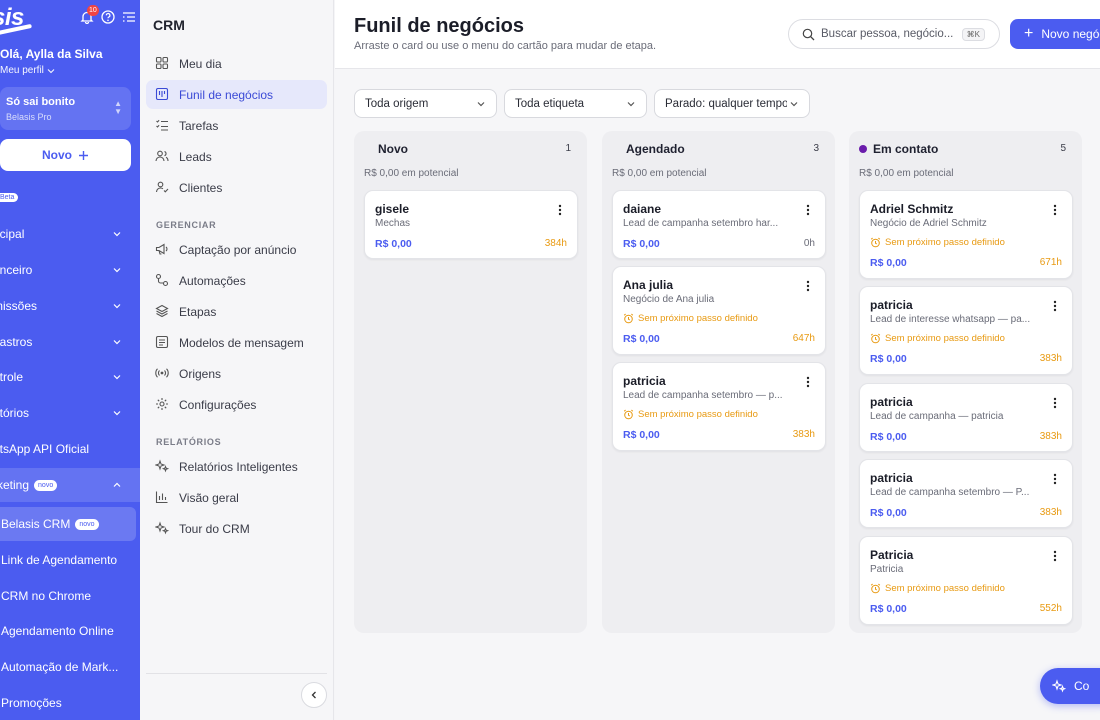 Image resolution: width=1100 pixels, height=720 pixels. Describe the element at coordinates (236, 528) in the screenshot. I see `crm-nav-tour: Tour do CRM` at that location.